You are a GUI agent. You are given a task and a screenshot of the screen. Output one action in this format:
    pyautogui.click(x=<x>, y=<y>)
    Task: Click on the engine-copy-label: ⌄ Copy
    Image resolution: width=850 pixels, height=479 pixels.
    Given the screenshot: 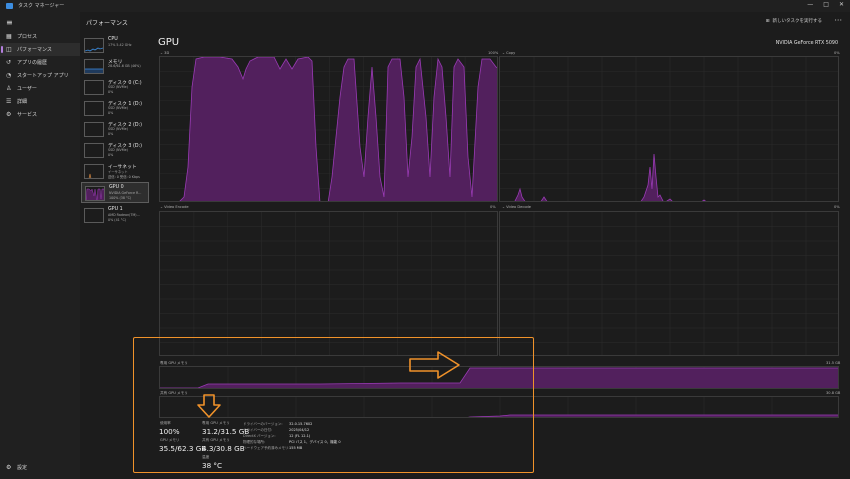 What is the action you would take?
    pyautogui.click(x=509, y=53)
    